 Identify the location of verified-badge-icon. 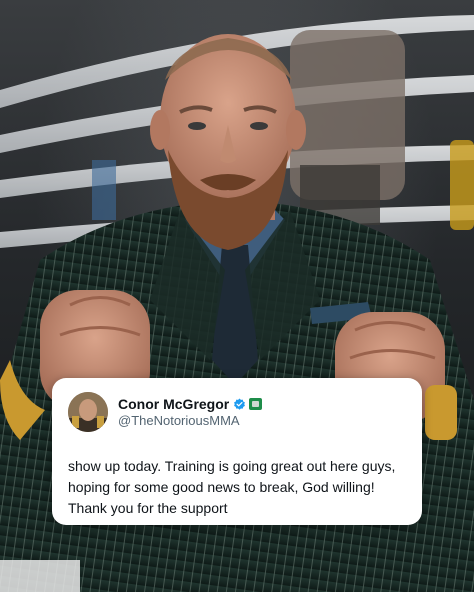
(240, 404).